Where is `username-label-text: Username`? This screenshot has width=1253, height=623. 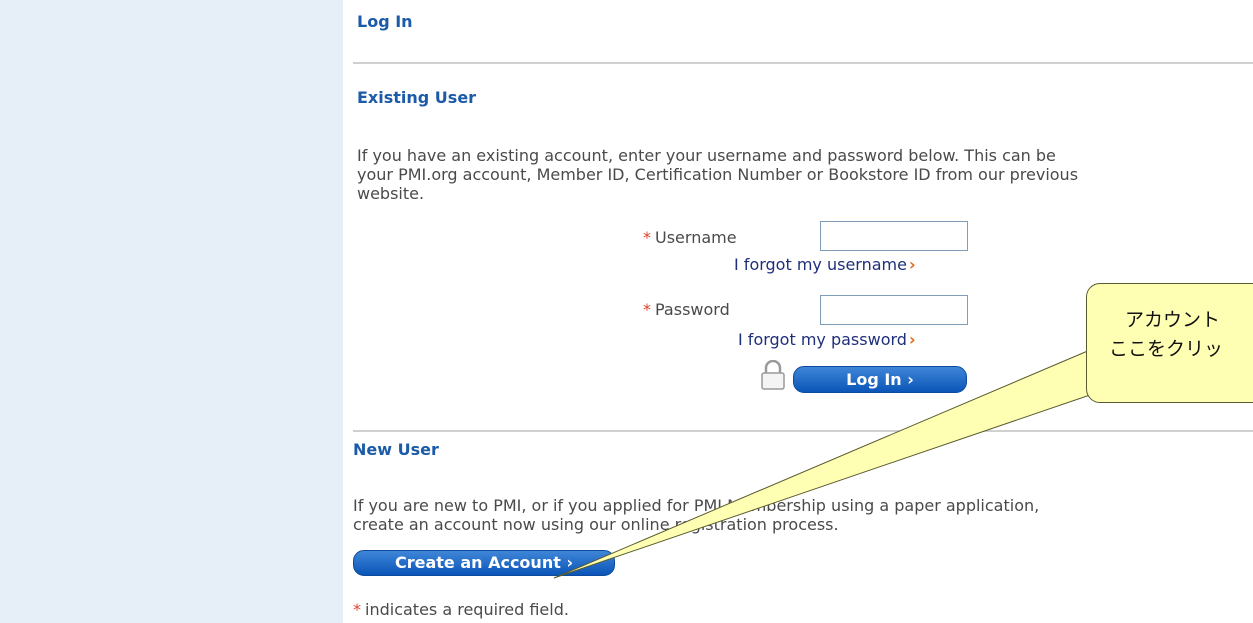 username-label-text: Username is located at coordinates (696, 237).